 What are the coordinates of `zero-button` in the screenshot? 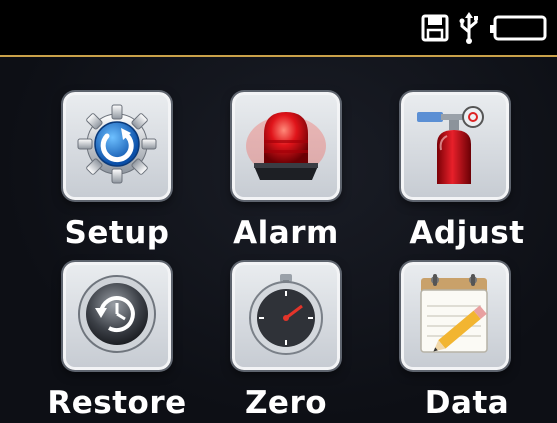 It's located at (286, 316).